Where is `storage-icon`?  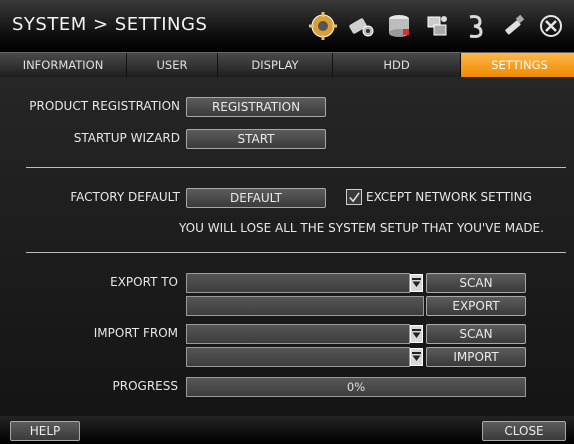
storage-icon is located at coordinates (399, 26).